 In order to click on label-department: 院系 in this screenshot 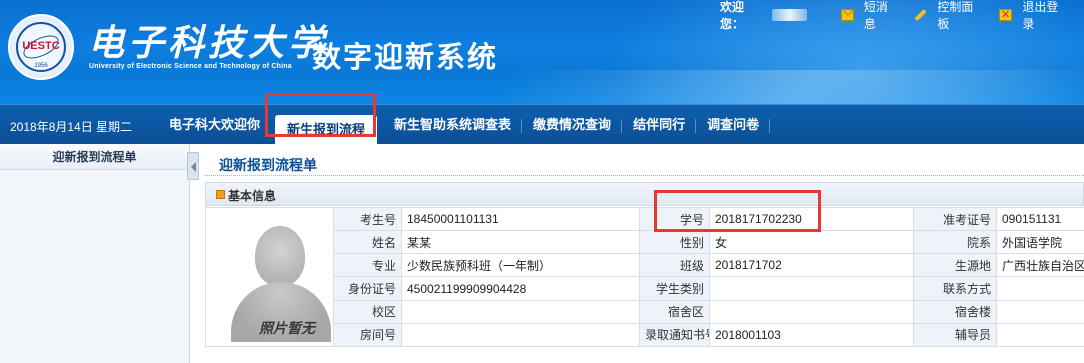, I will do `click(955, 242)`.